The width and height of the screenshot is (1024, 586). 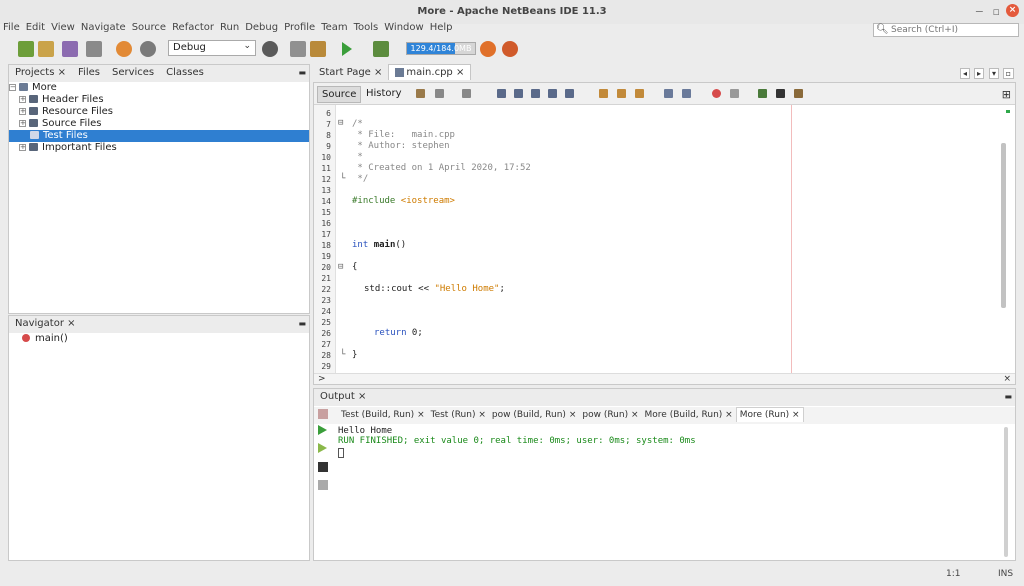 What do you see at coordinates (26, 49) in the screenshot?
I see `new-file-icon` at bounding box center [26, 49].